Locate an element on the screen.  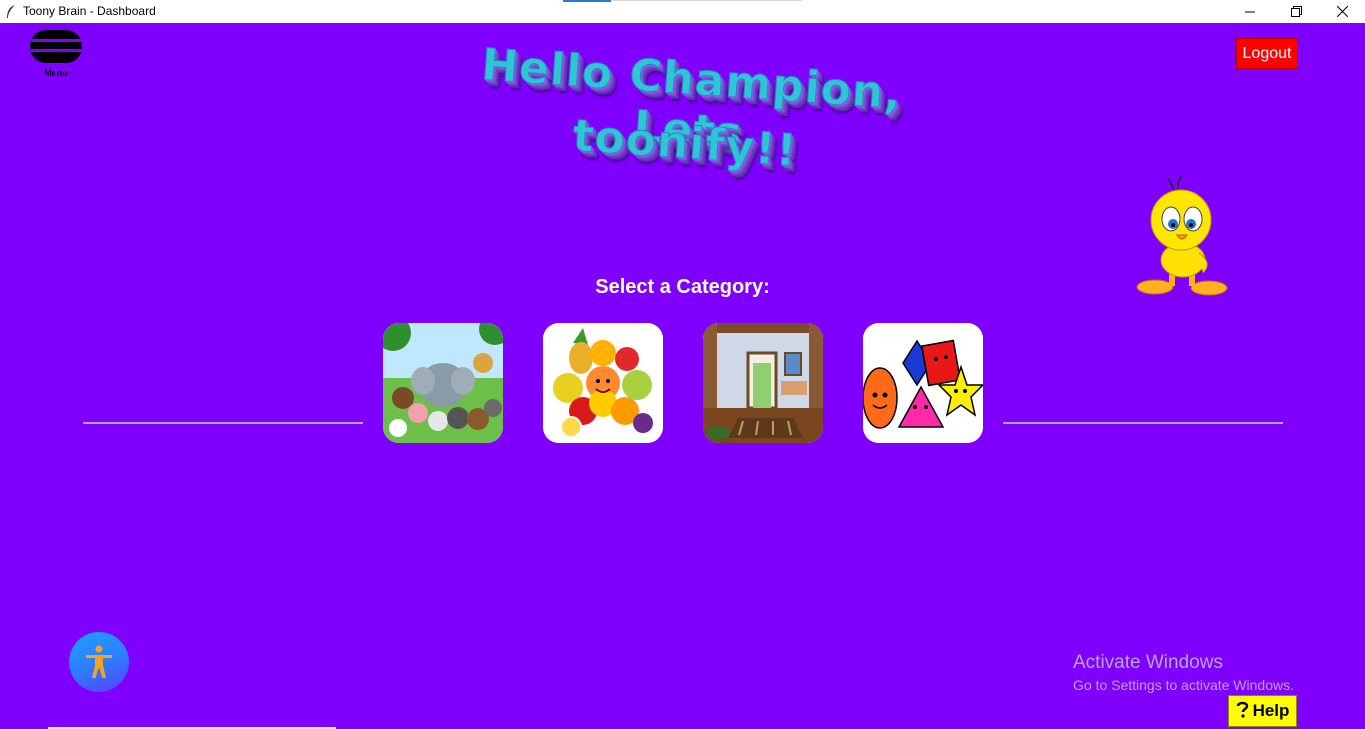
animals-image is located at coordinates (443, 383).